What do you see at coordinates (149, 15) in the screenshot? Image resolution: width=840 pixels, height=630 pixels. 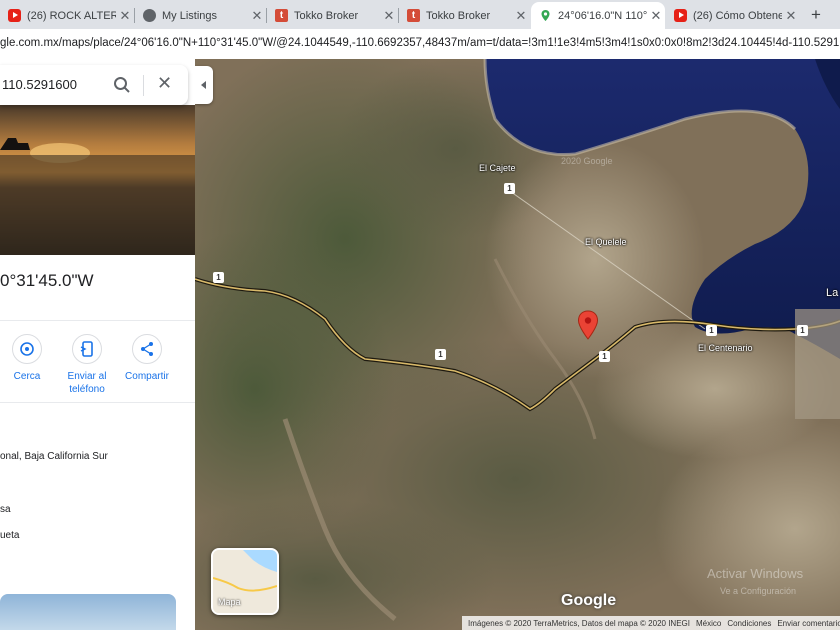 I see `globe-icon` at bounding box center [149, 15].